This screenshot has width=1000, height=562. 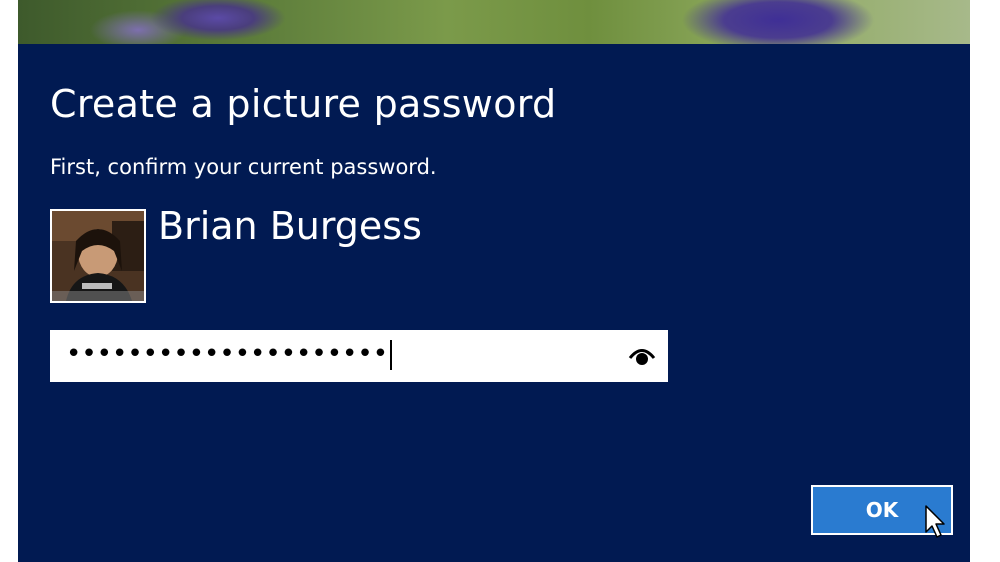 I want to click on password-value: •••••••••••••••••••••, so click(x=229, y=354).